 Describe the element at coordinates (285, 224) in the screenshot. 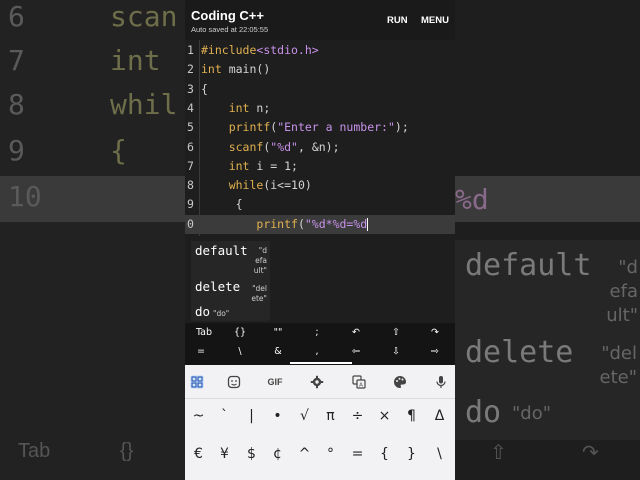

I see `code-text: printf("%d*%d=%d` at that location.